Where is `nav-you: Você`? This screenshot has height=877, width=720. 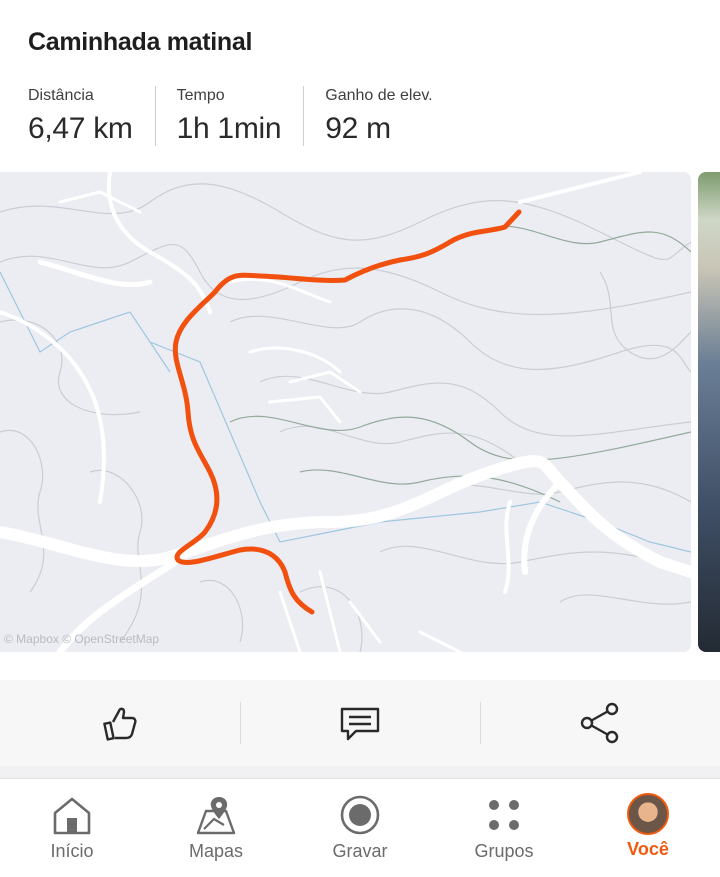
nav-you: Você is located at coordinates (648, 828).